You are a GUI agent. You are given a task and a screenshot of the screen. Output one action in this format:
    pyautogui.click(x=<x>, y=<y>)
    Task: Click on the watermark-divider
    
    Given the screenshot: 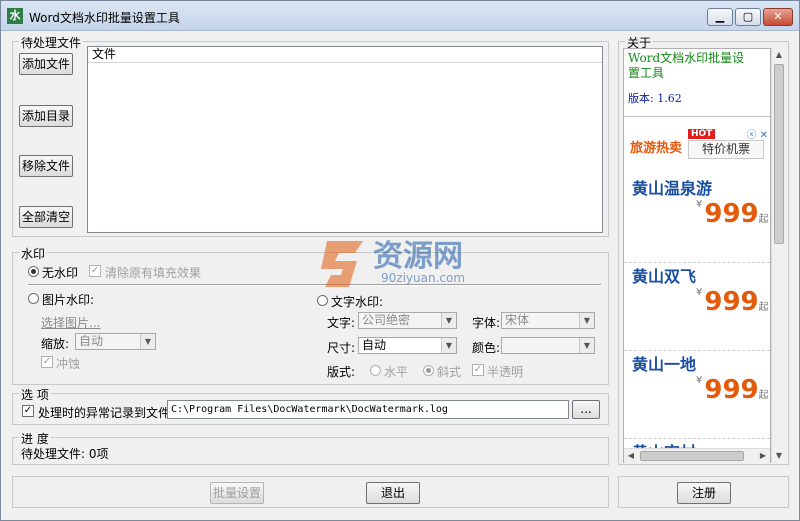 What is the action you would take?
    pyautogui.click(x=314, y=285)
    